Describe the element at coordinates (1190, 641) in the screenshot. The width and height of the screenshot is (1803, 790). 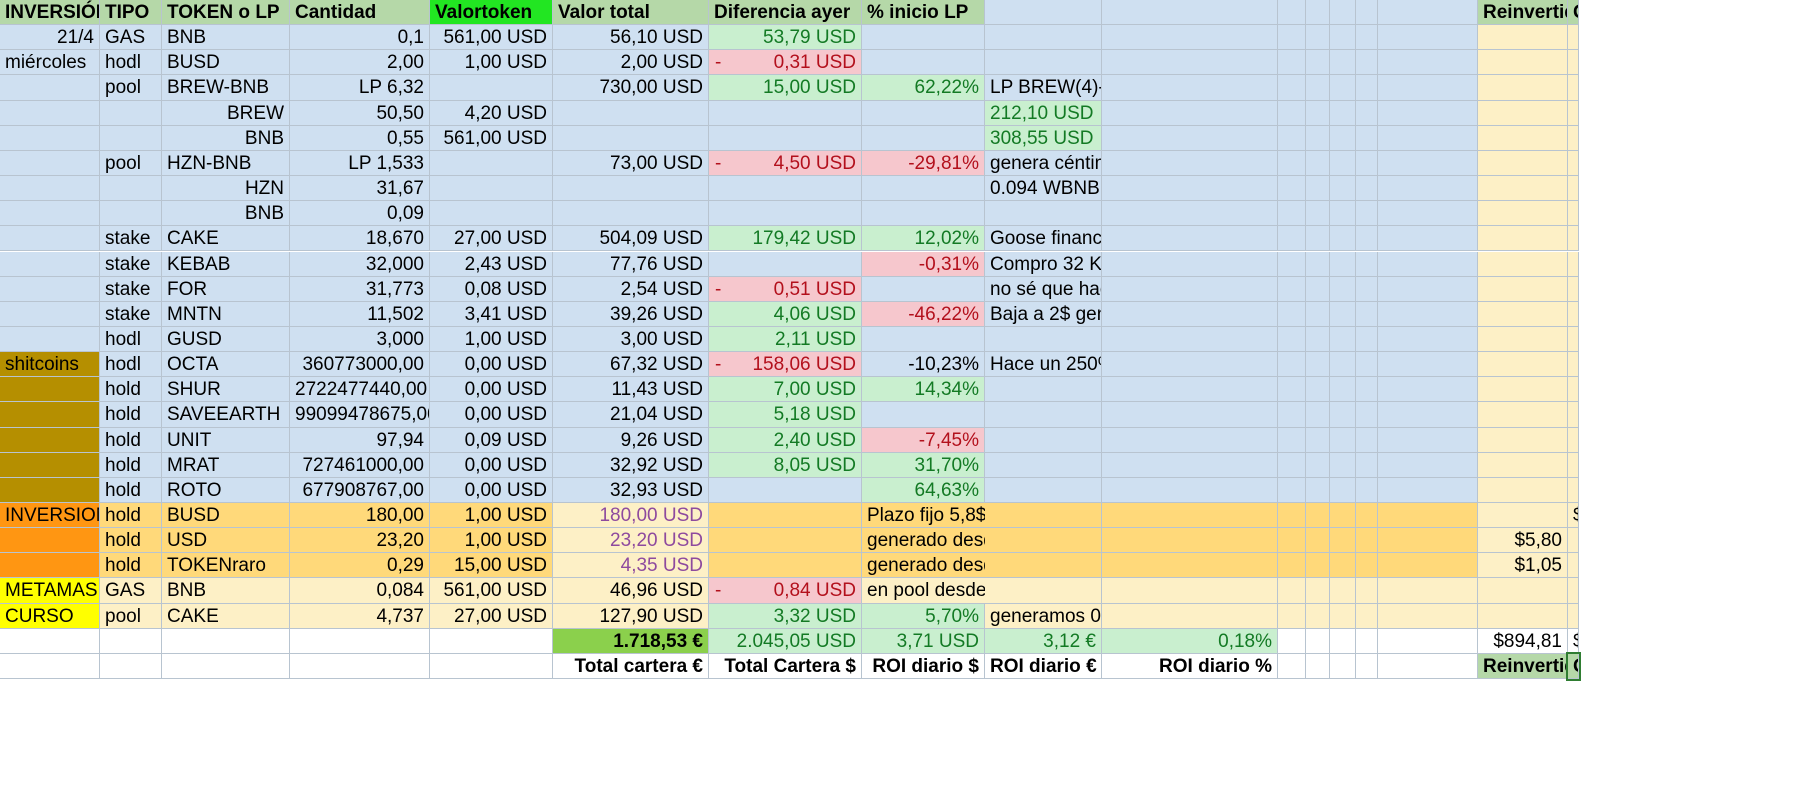
I see `table-cell: 0,18%` at that location.